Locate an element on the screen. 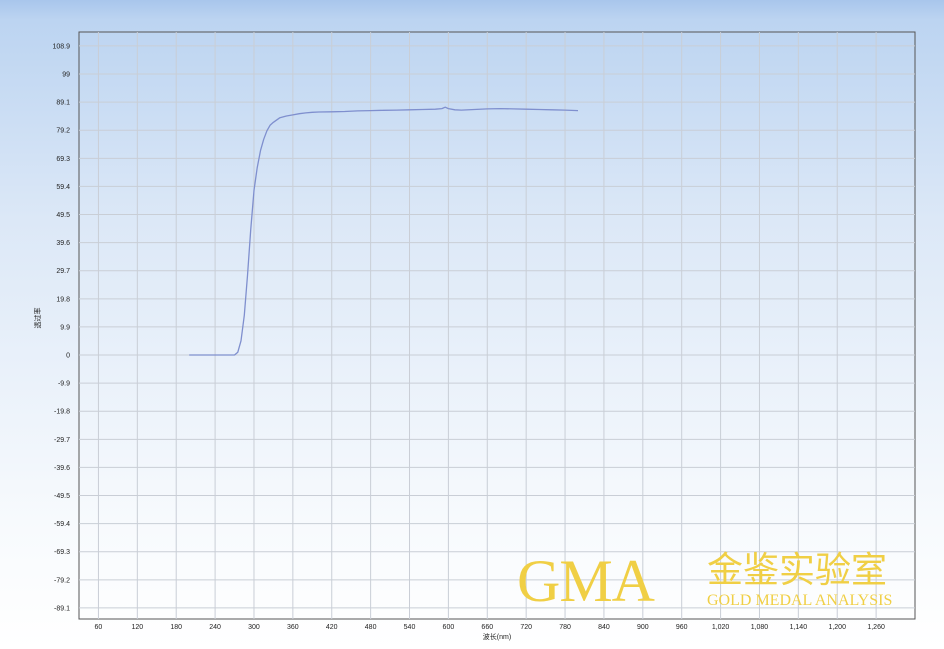 The height and width of the screenshot is (649, 944). x-axis-label: 波长(nm) is located at coordinates (497, 636).